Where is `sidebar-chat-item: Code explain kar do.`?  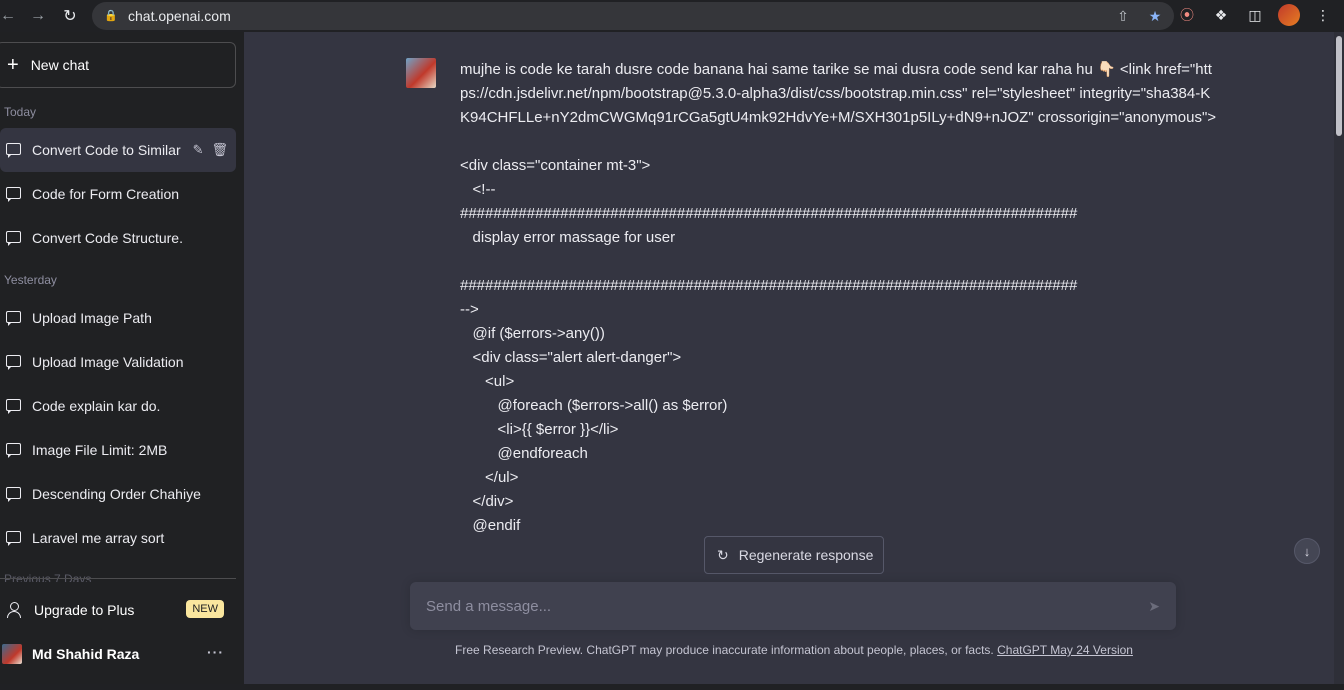 sidebar-chat-item: Code explain kar do. is located at coordinates (118, 406).